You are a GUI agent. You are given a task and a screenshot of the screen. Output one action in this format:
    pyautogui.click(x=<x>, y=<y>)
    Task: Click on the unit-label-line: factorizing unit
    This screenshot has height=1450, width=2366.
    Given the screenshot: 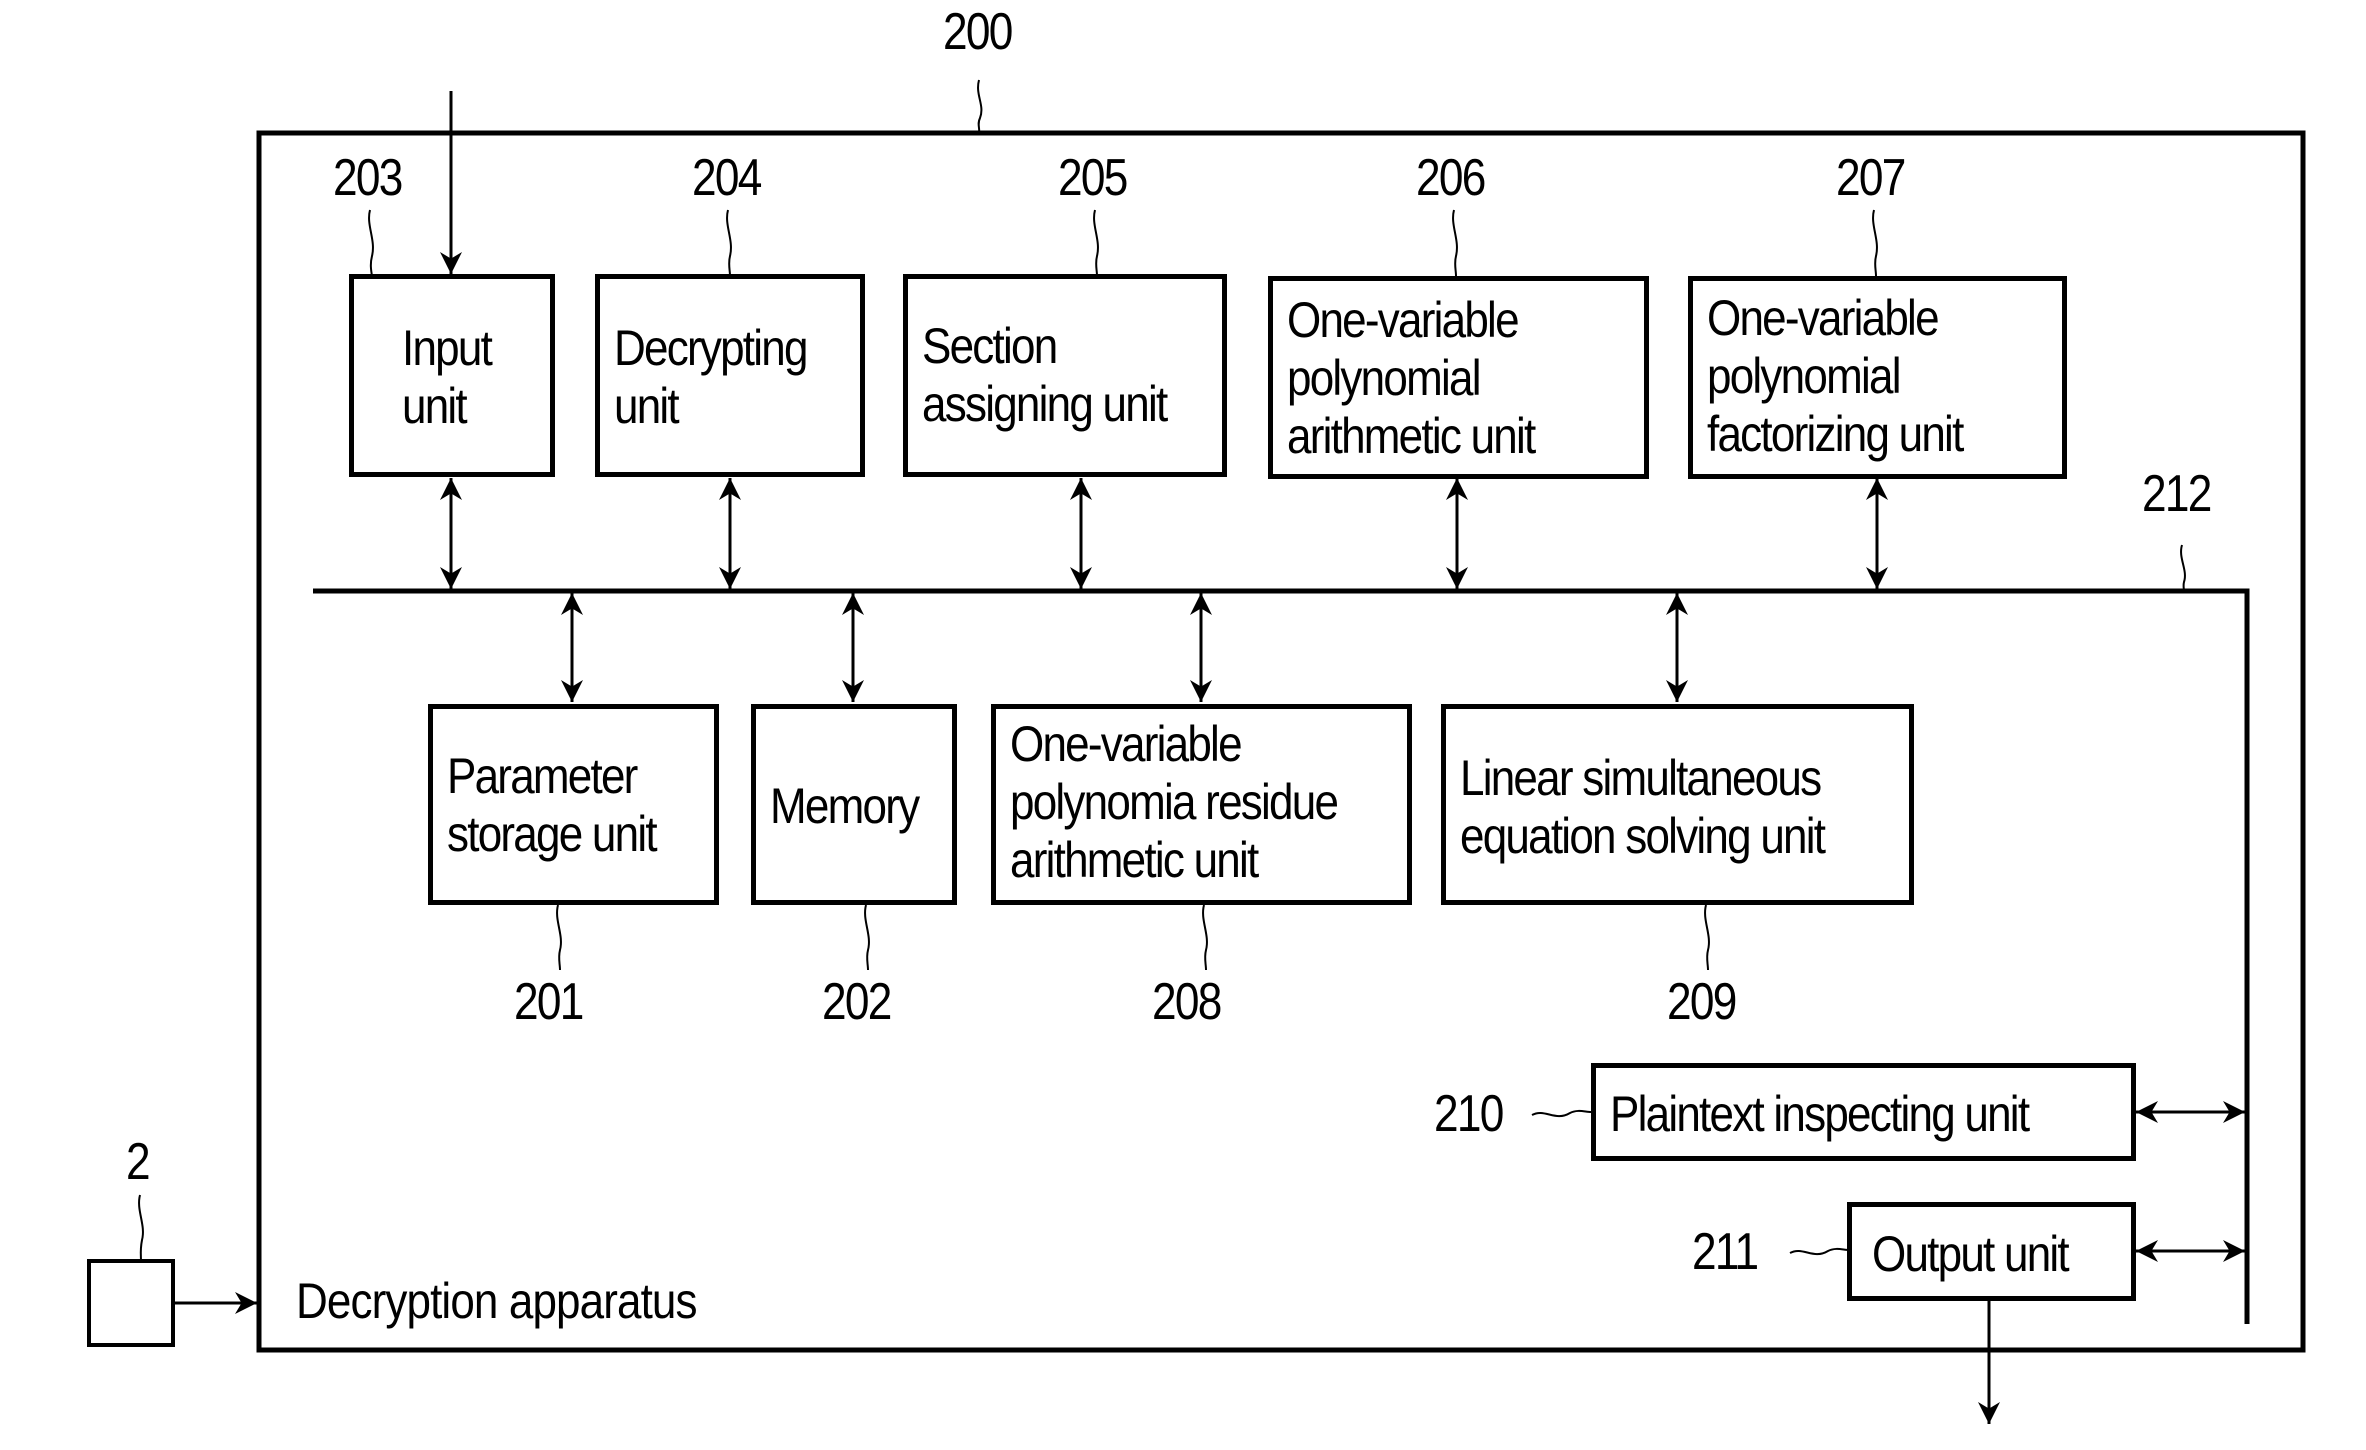 What is the action you would take?
    pyautogui.click(x=1835, y=434)
    